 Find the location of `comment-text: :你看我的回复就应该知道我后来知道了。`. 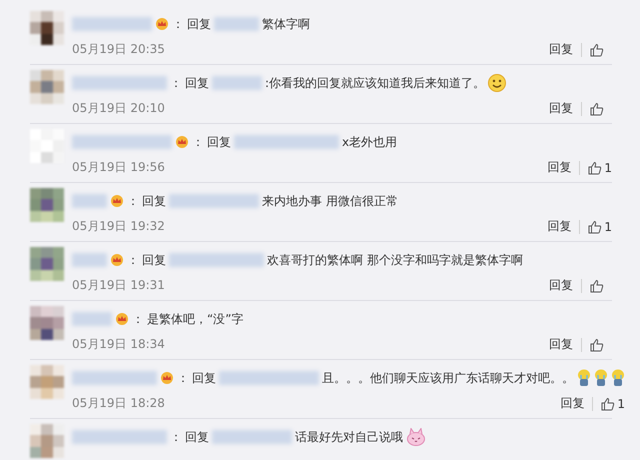

comment-text: :你看我的回复就应该知道我后来知道了。 is located at coordinates (375, 83).